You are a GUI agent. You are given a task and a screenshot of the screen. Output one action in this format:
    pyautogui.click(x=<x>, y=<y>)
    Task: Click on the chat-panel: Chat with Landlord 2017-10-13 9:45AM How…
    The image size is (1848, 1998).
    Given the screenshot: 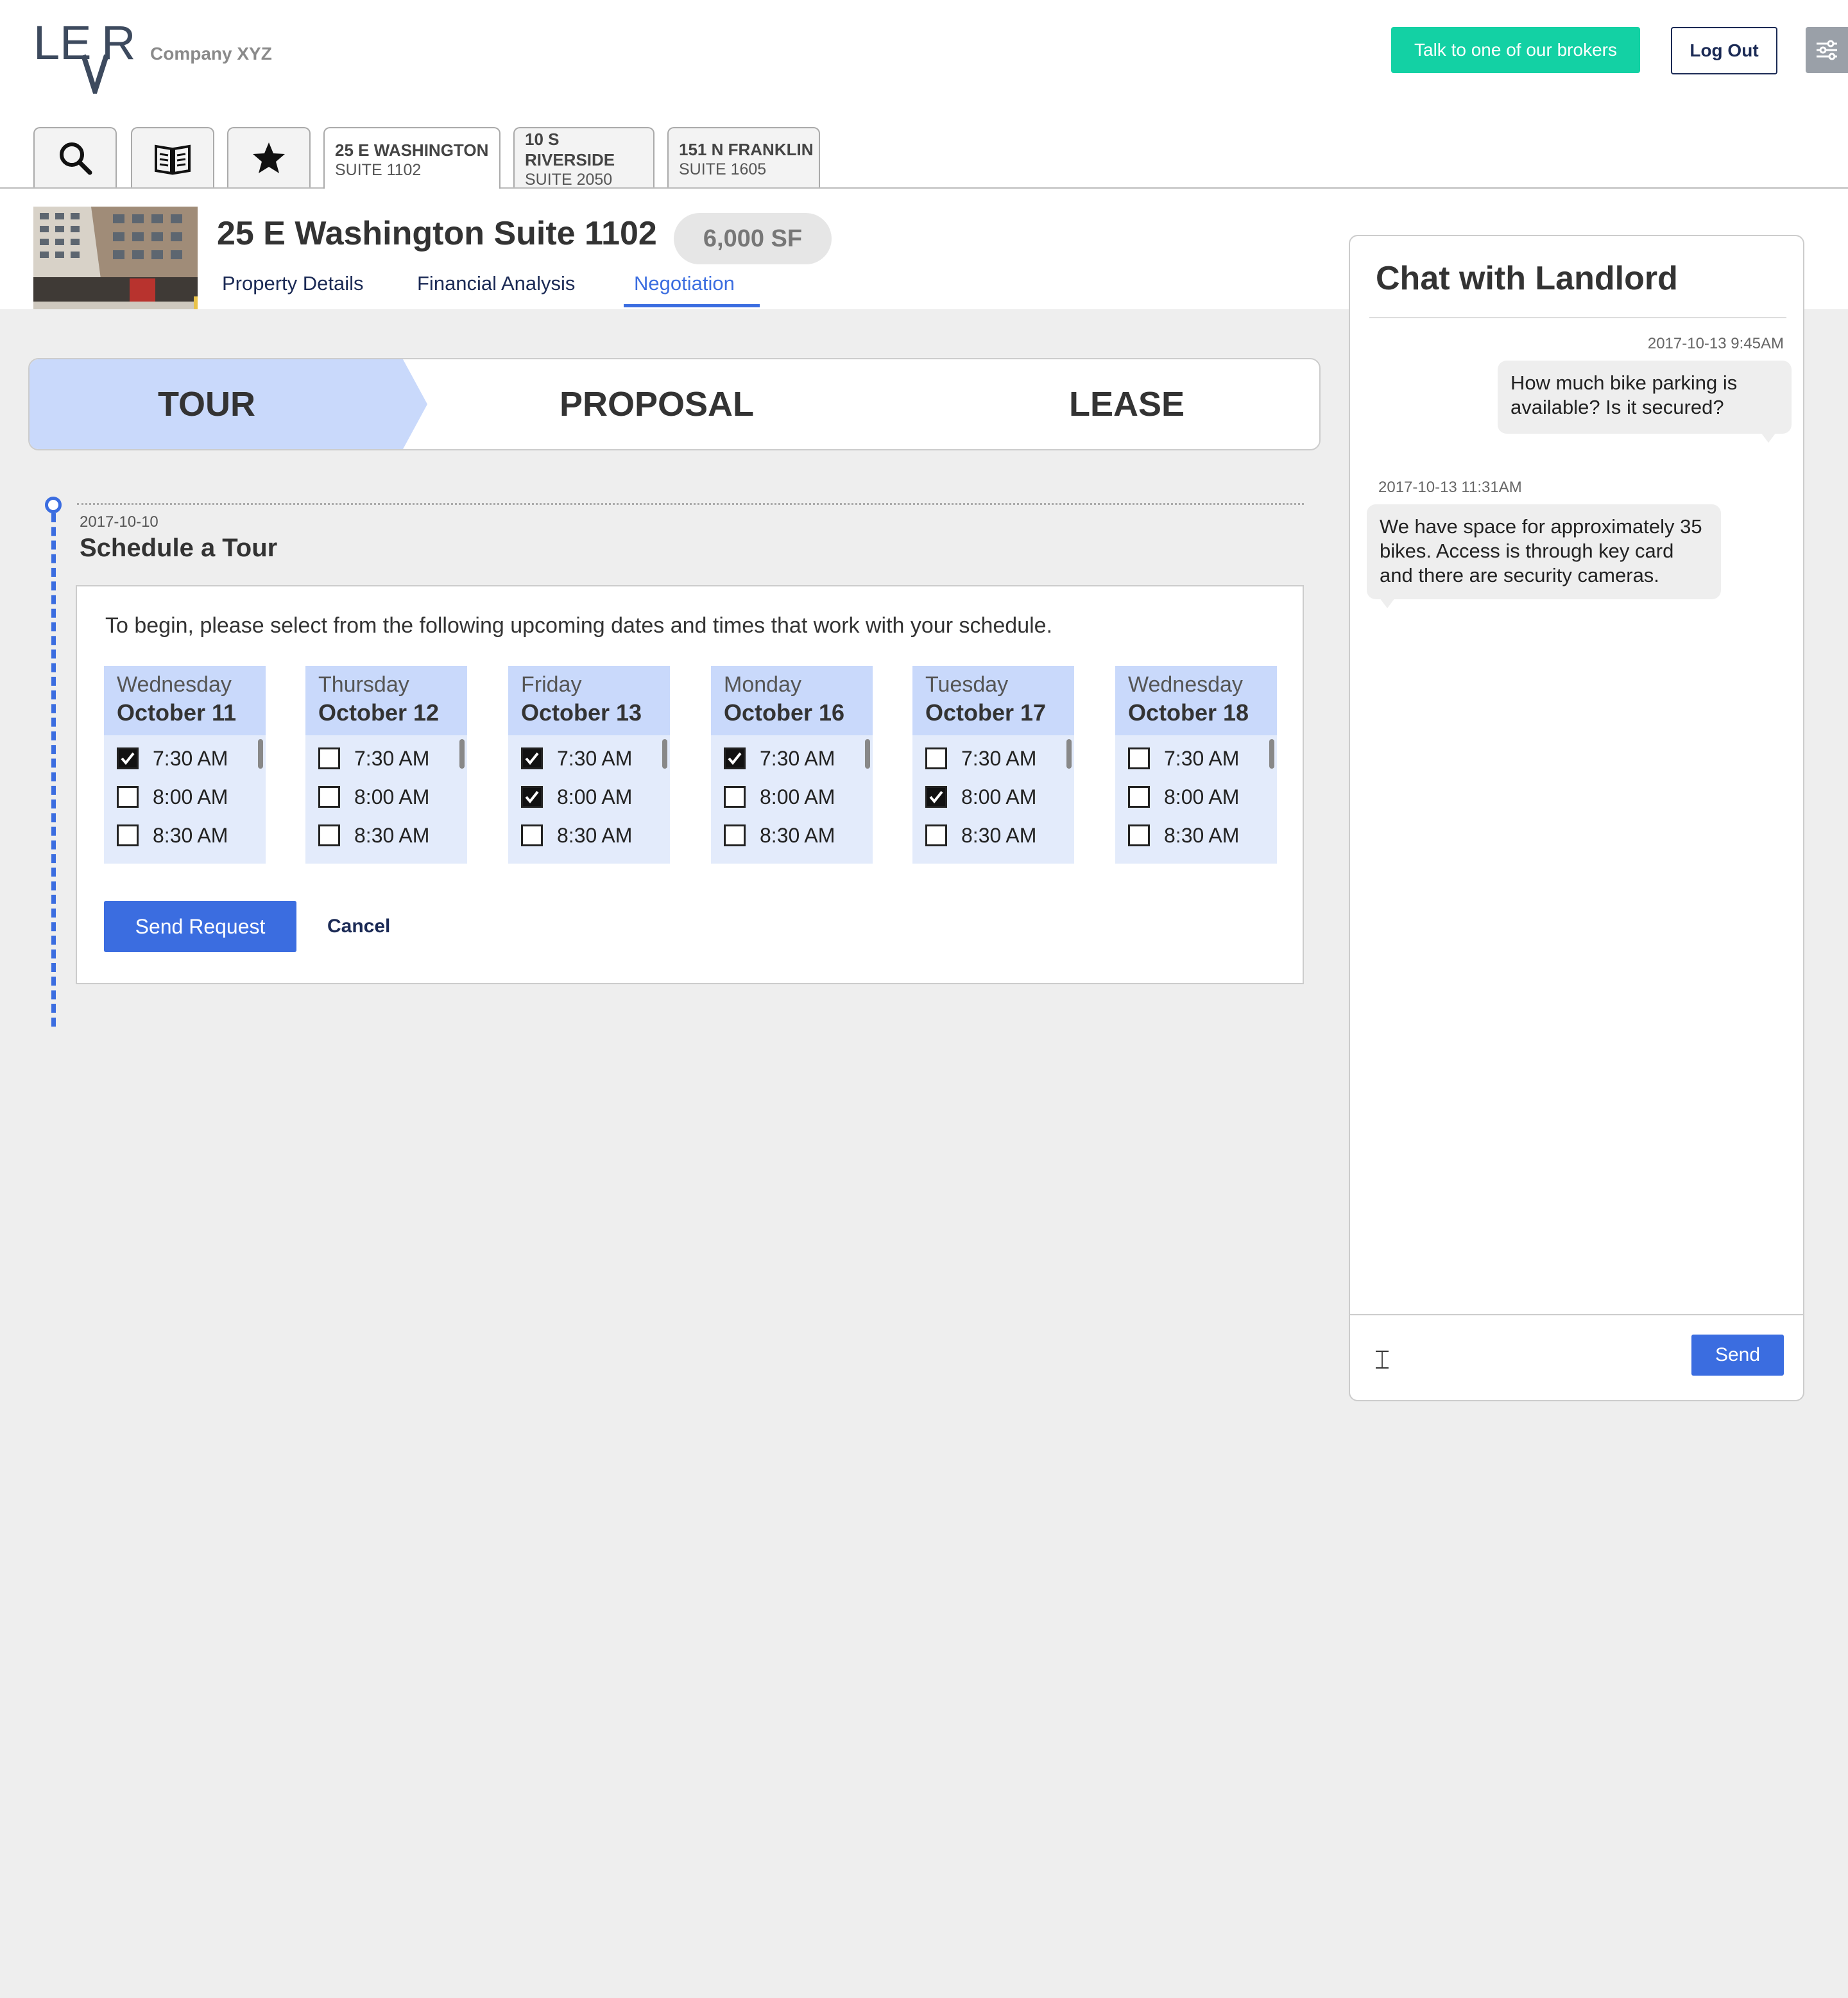 What is the action you would take?
    pyautogui.click(x=1577, y=818)
    